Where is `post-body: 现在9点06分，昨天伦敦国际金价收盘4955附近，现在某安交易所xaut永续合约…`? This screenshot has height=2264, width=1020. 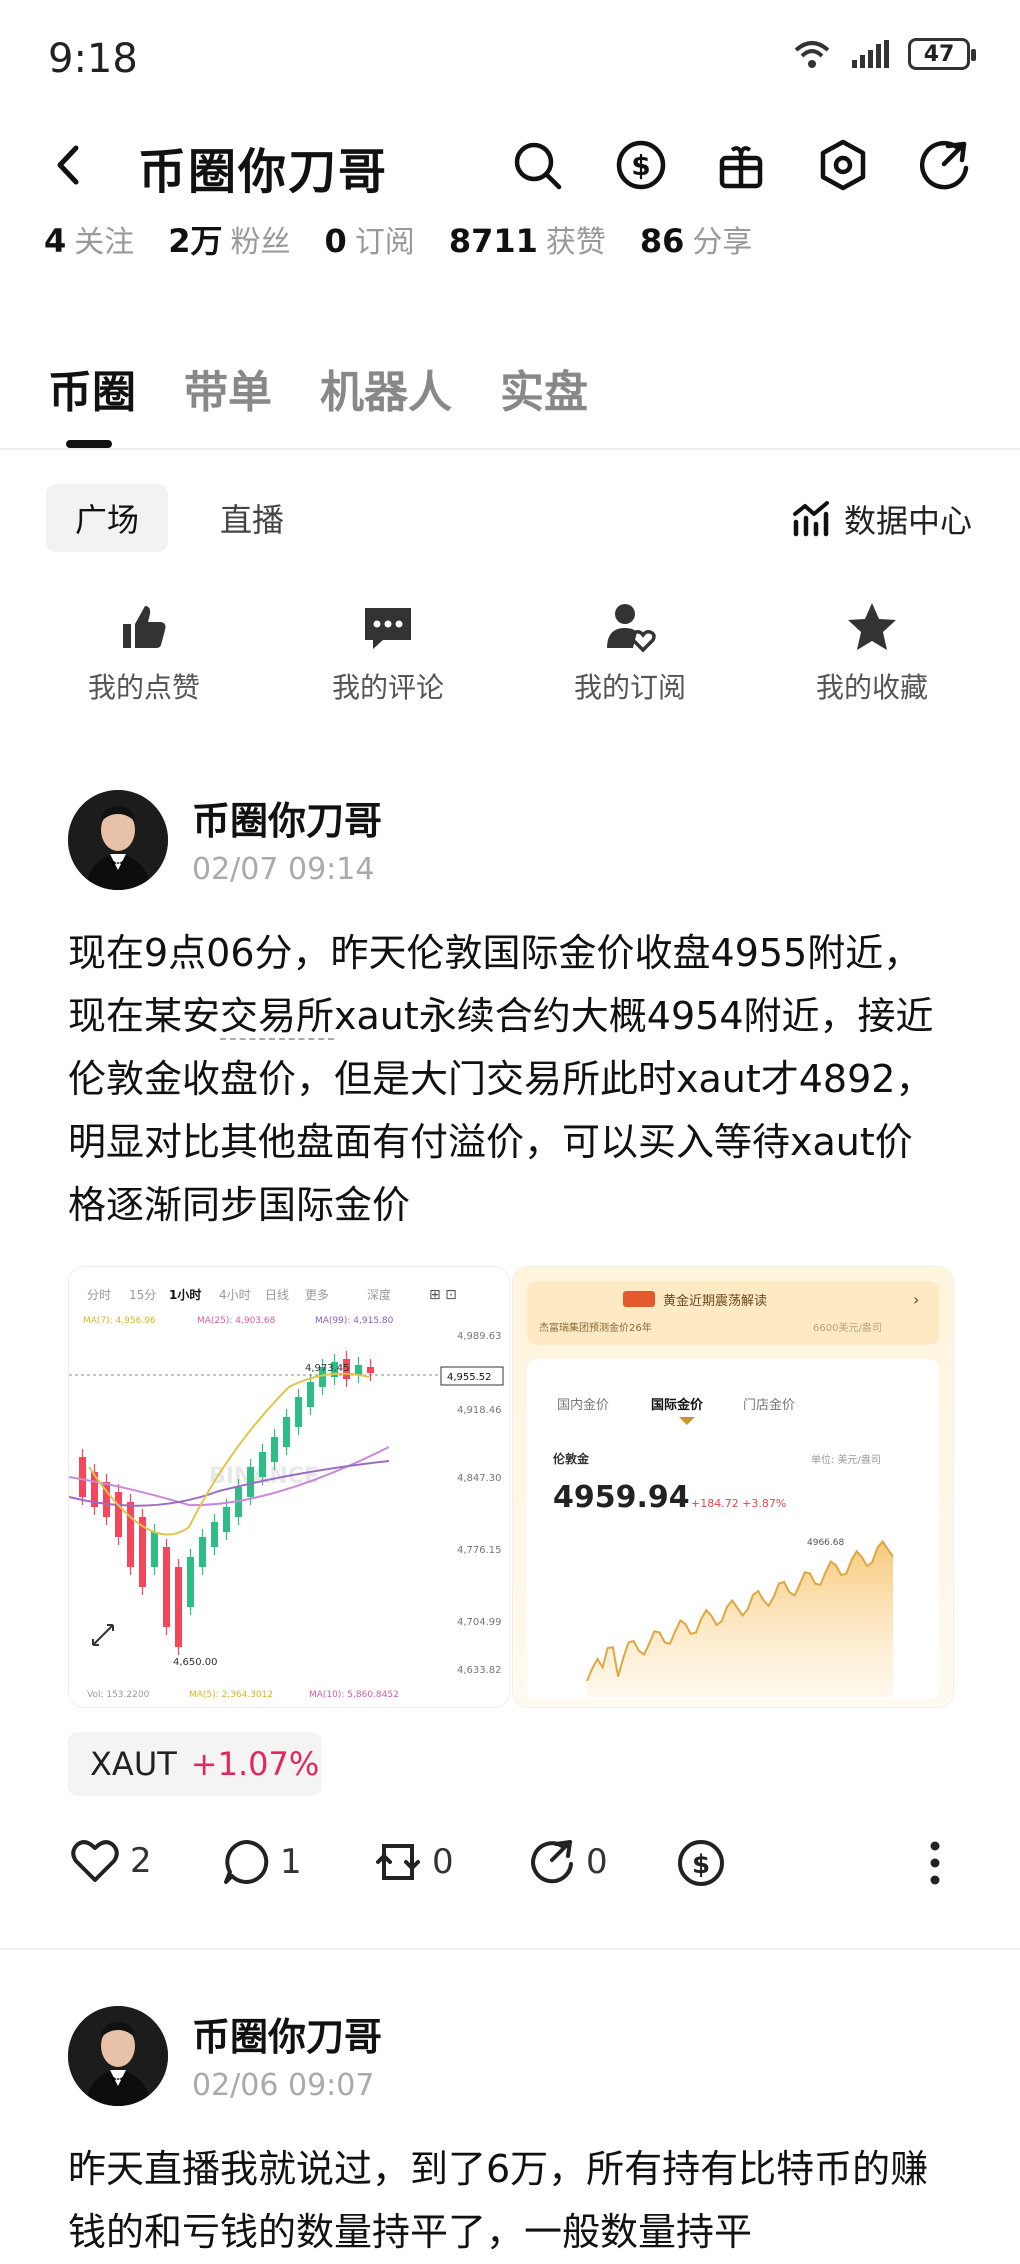 post-body: 现在9点06分，昨天伦敦国际金价收盘4955附近，现在某安交易所xaut永续合约… is located at coordinates (508, 1079).